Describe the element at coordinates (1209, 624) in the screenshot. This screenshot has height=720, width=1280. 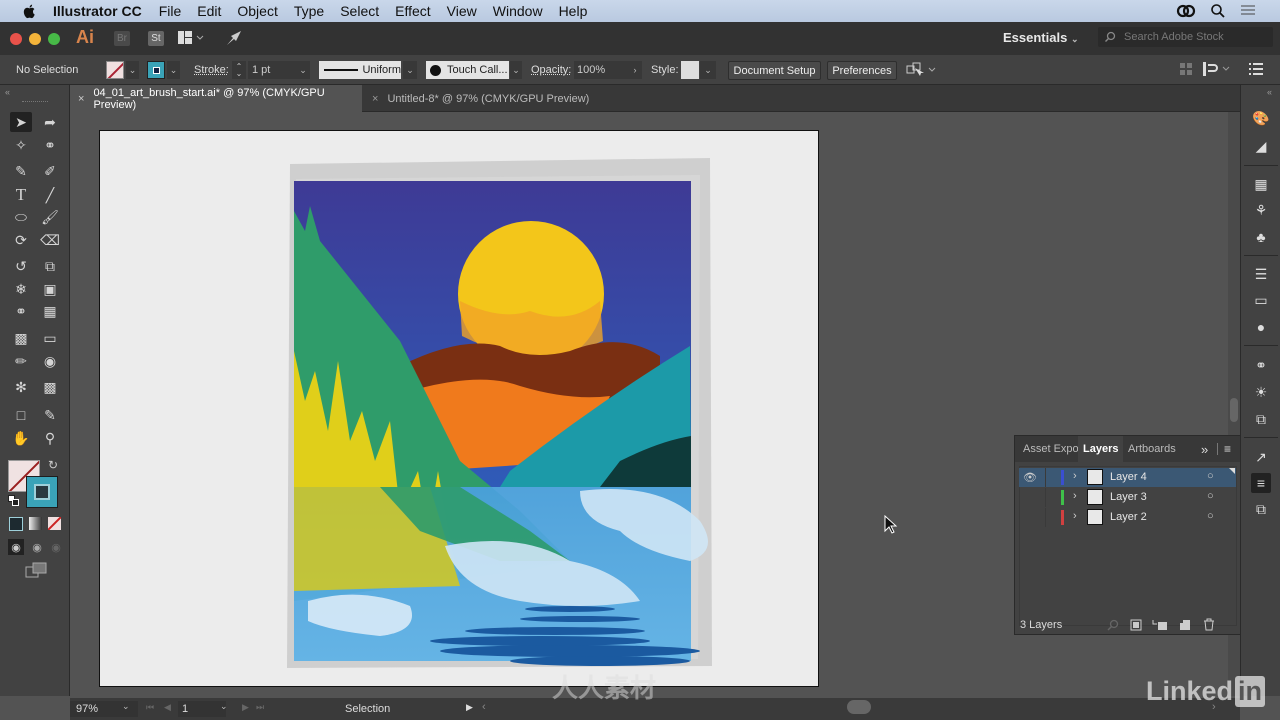
I see `delete-layer-icon` at that location.